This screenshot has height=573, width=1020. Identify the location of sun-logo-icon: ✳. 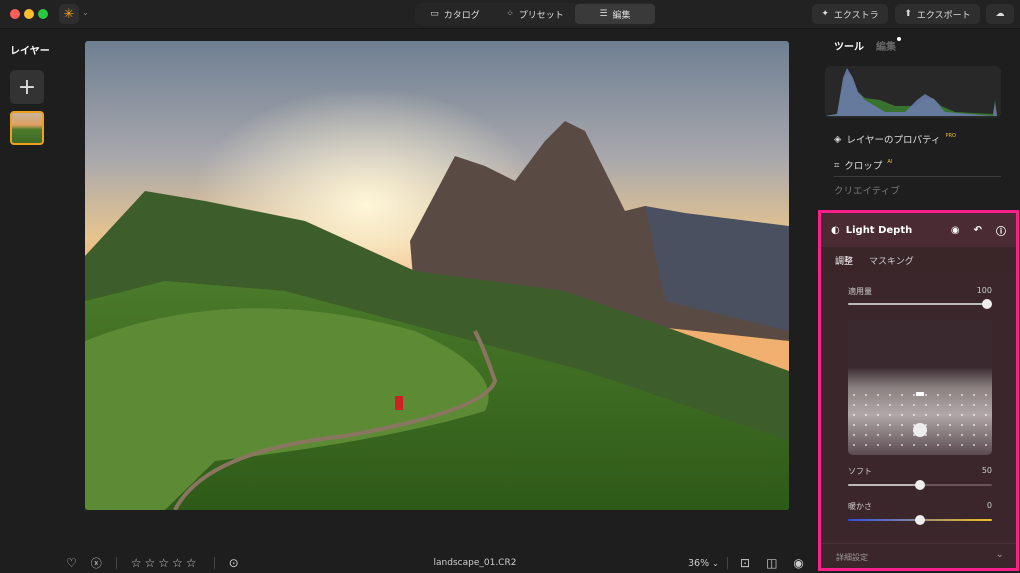
(69, 14).